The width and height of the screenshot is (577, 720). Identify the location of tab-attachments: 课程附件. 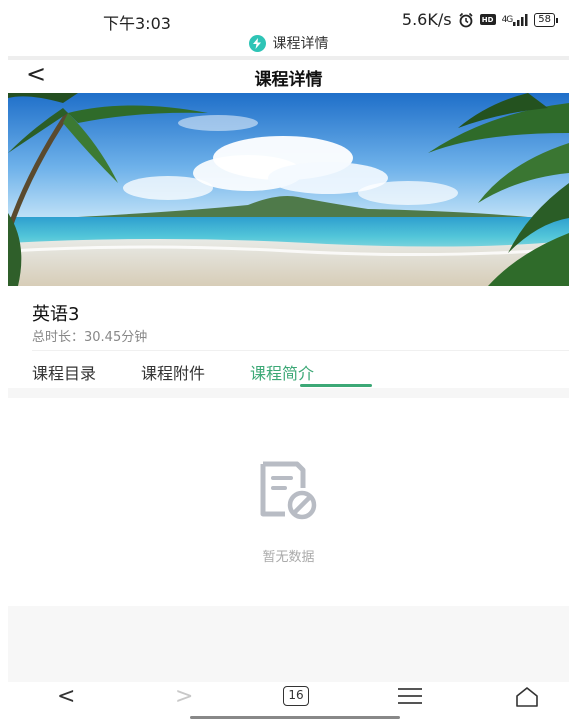
(173, 375).